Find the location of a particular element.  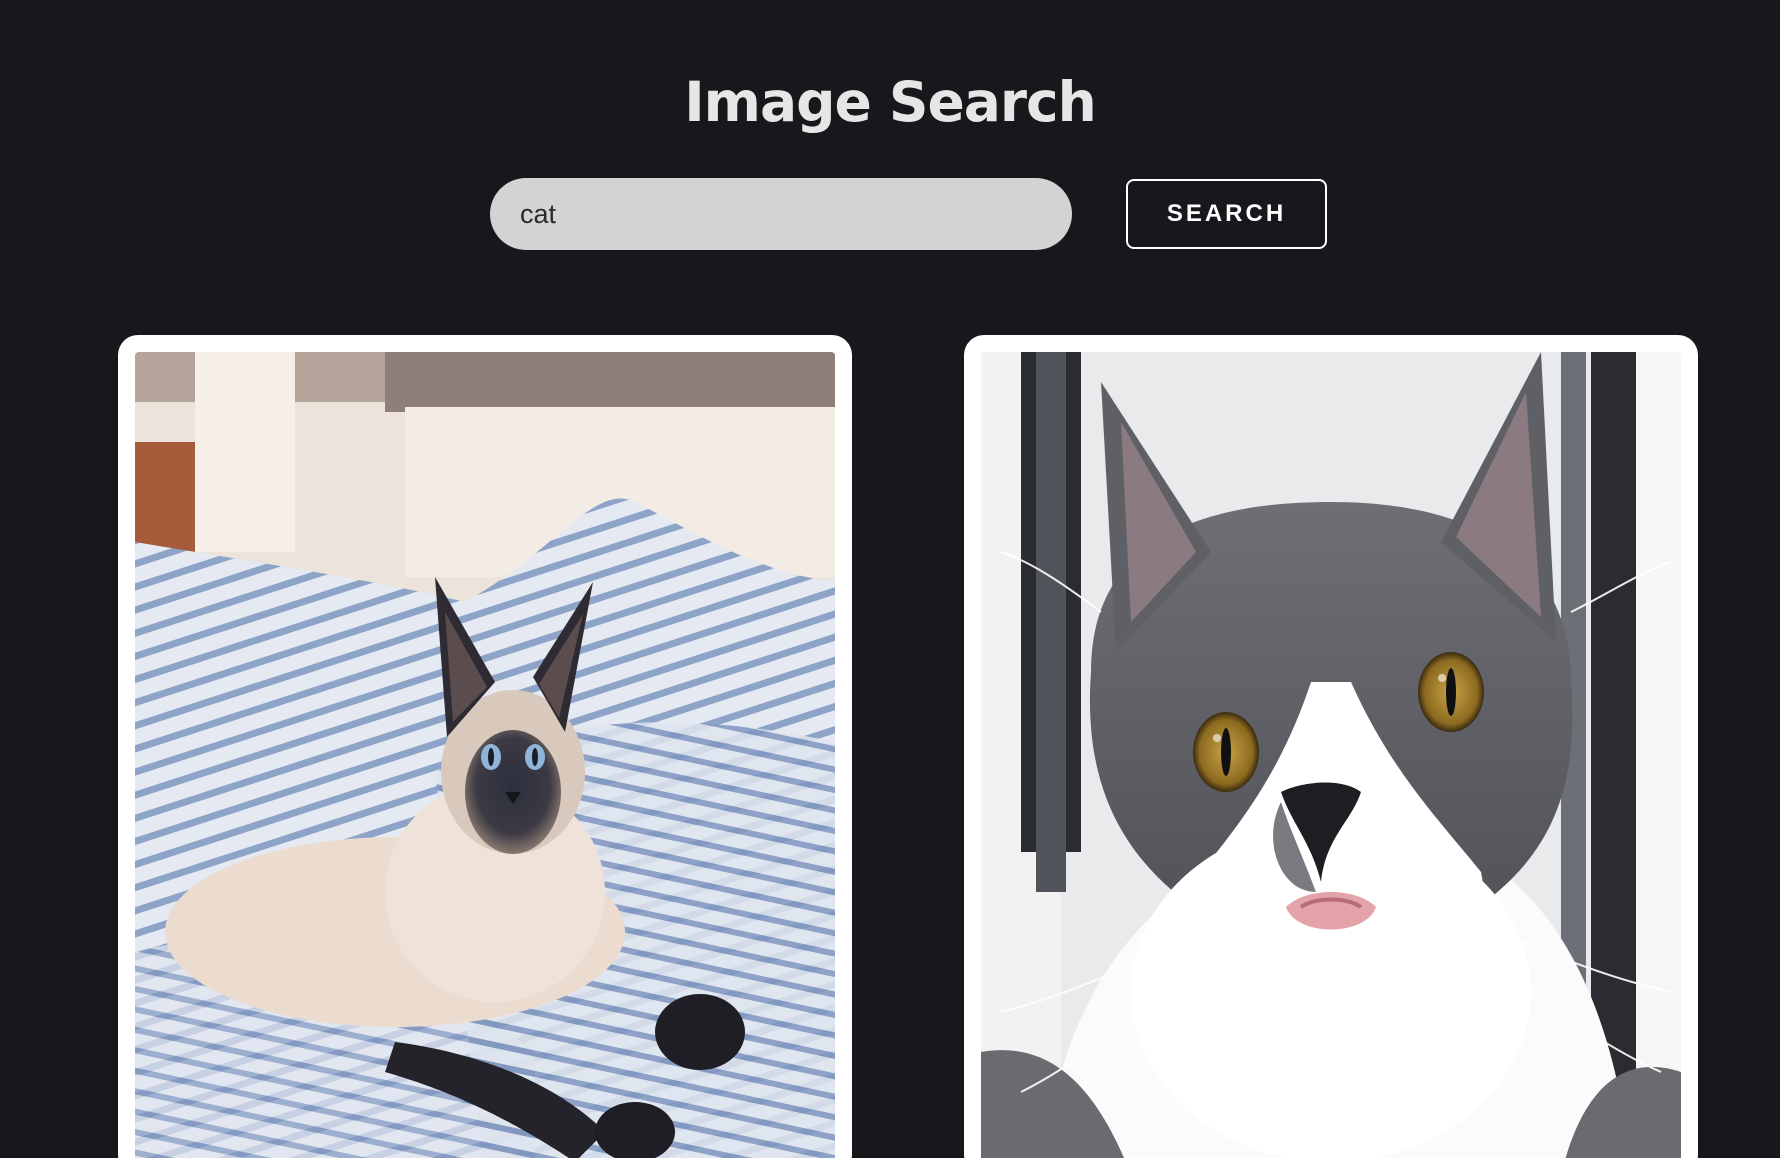

search-input is located at coordinates (781, 214).